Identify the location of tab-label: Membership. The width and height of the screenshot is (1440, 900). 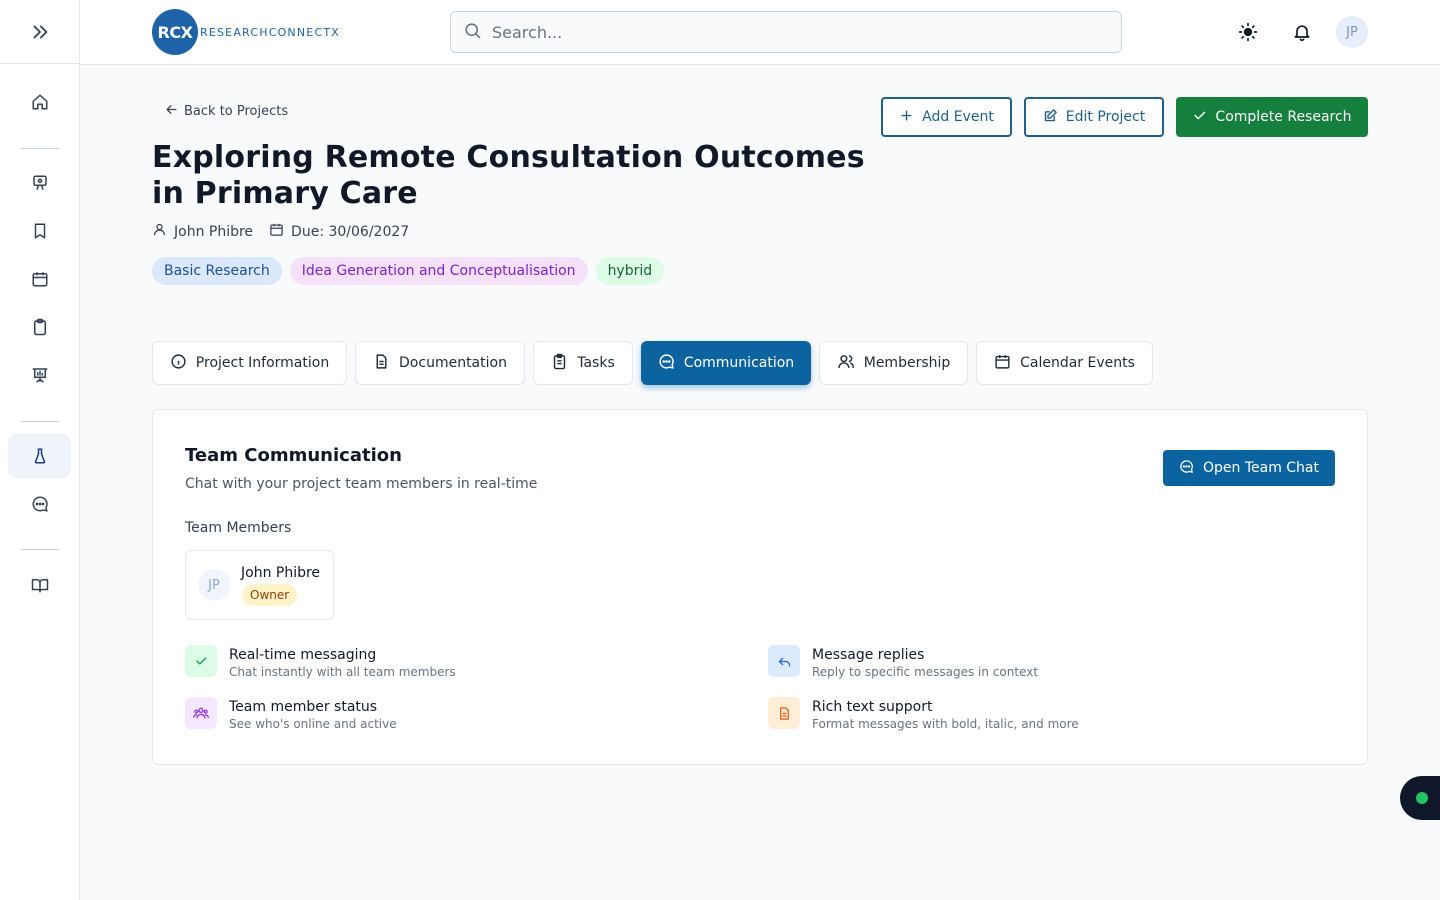
(907, 363).